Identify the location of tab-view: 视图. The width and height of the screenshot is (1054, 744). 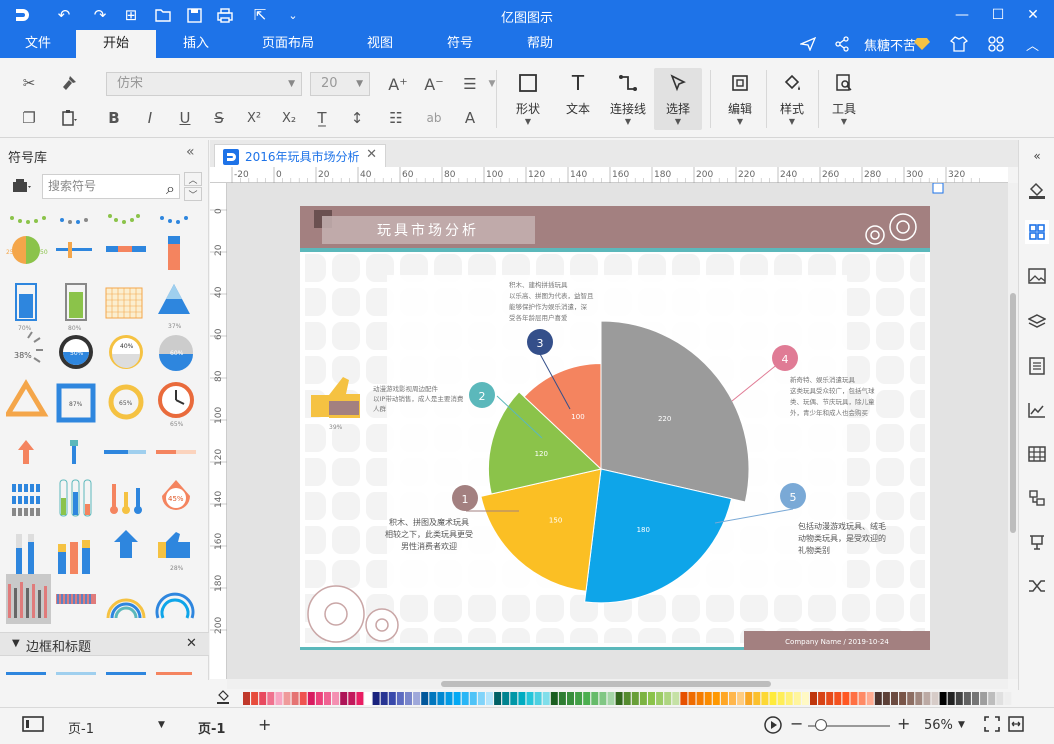
(380, 44).